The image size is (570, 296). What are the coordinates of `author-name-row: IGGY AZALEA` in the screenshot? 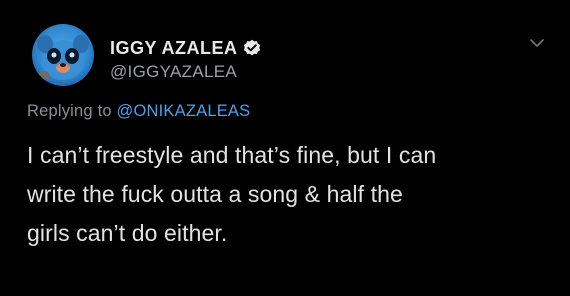 It's located at (185, 48).